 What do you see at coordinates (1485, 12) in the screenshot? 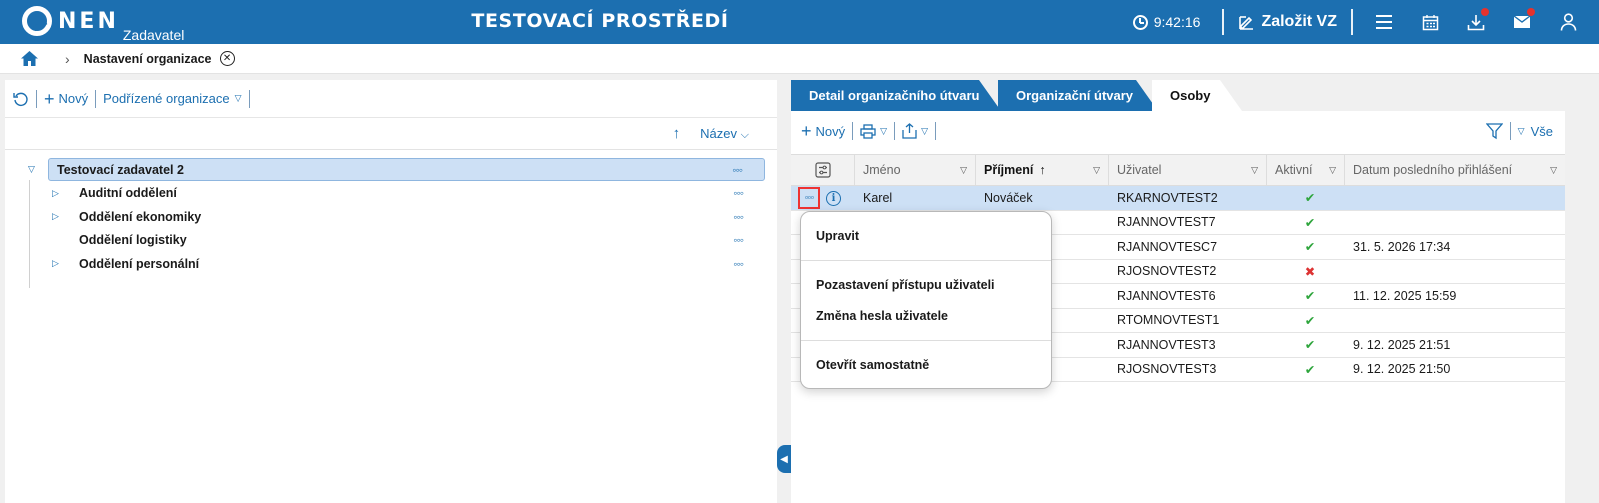
I see `notification-dot` at bounding box center [1485, 12].